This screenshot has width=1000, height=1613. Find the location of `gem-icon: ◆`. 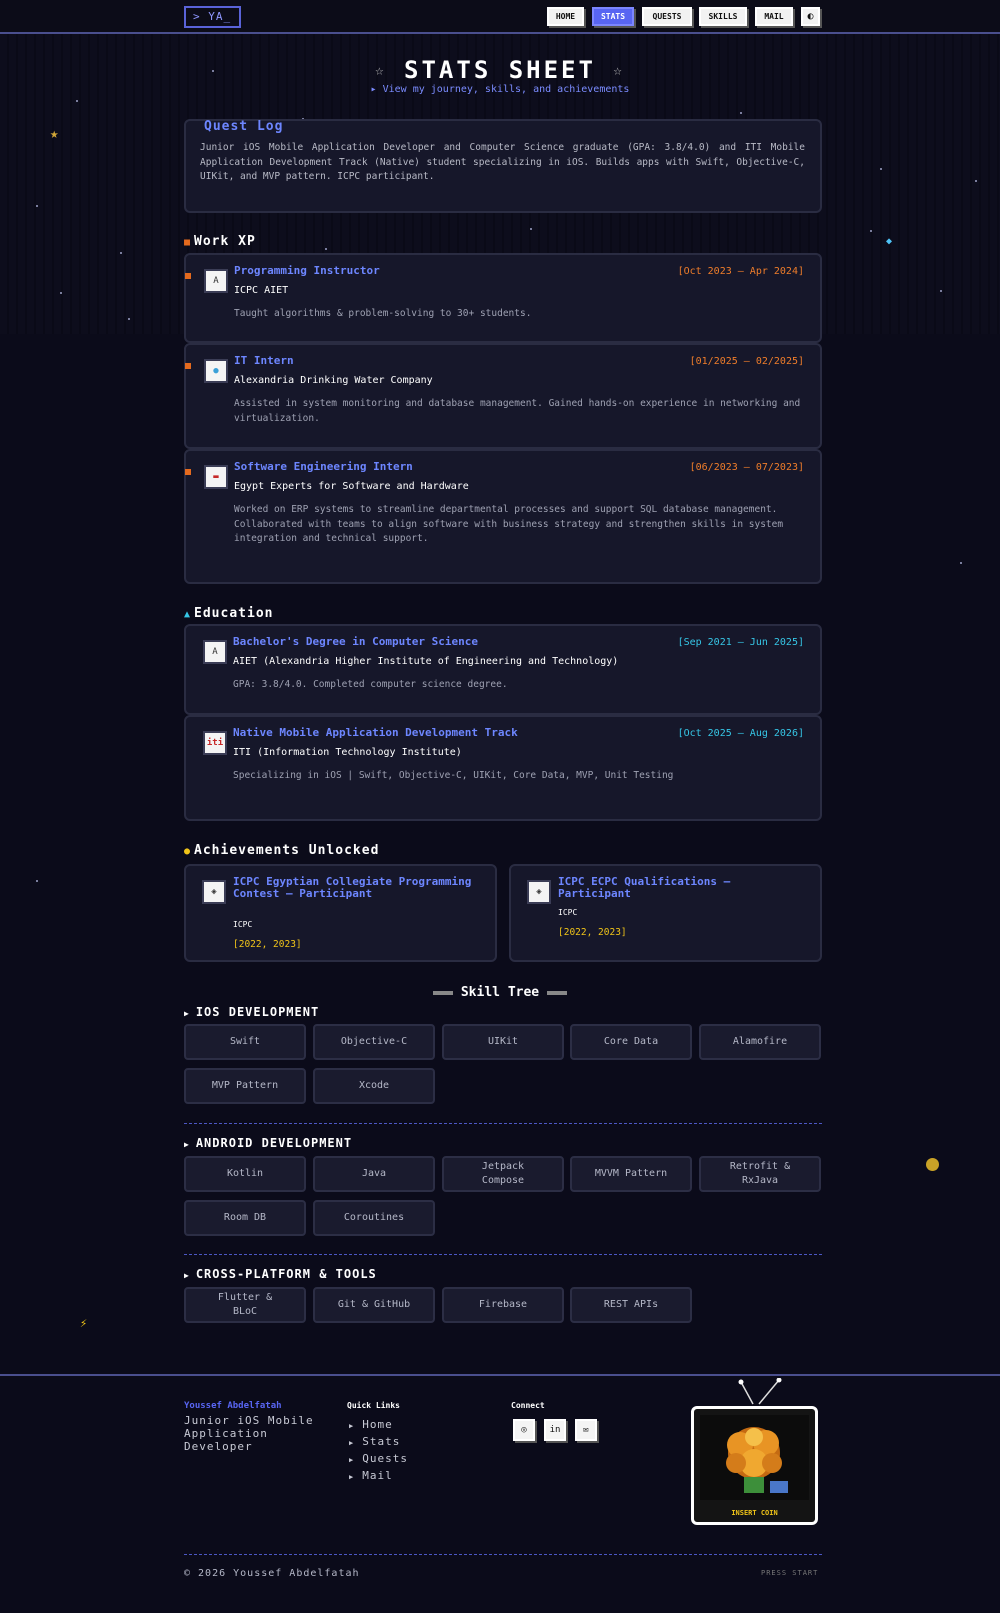

gem-icon: ◆ is located at coordinates (889, 241).